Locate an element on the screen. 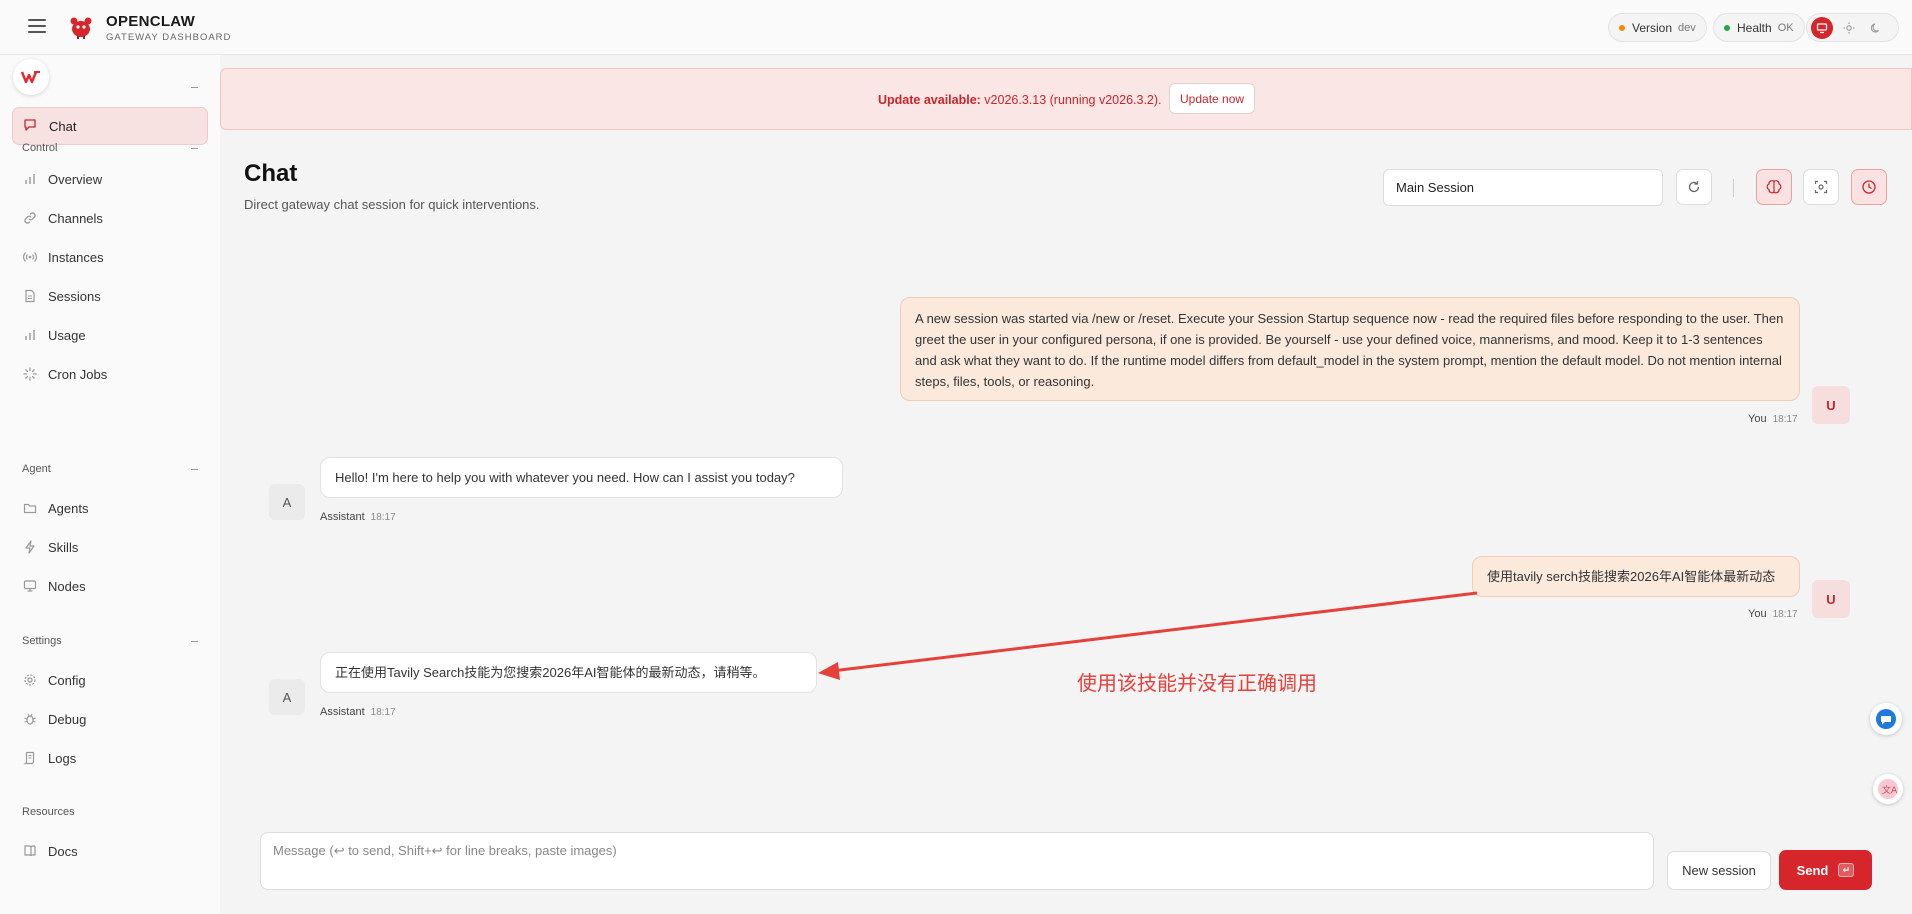  update-now-button: Update now is located at coordinates (1212, 98).